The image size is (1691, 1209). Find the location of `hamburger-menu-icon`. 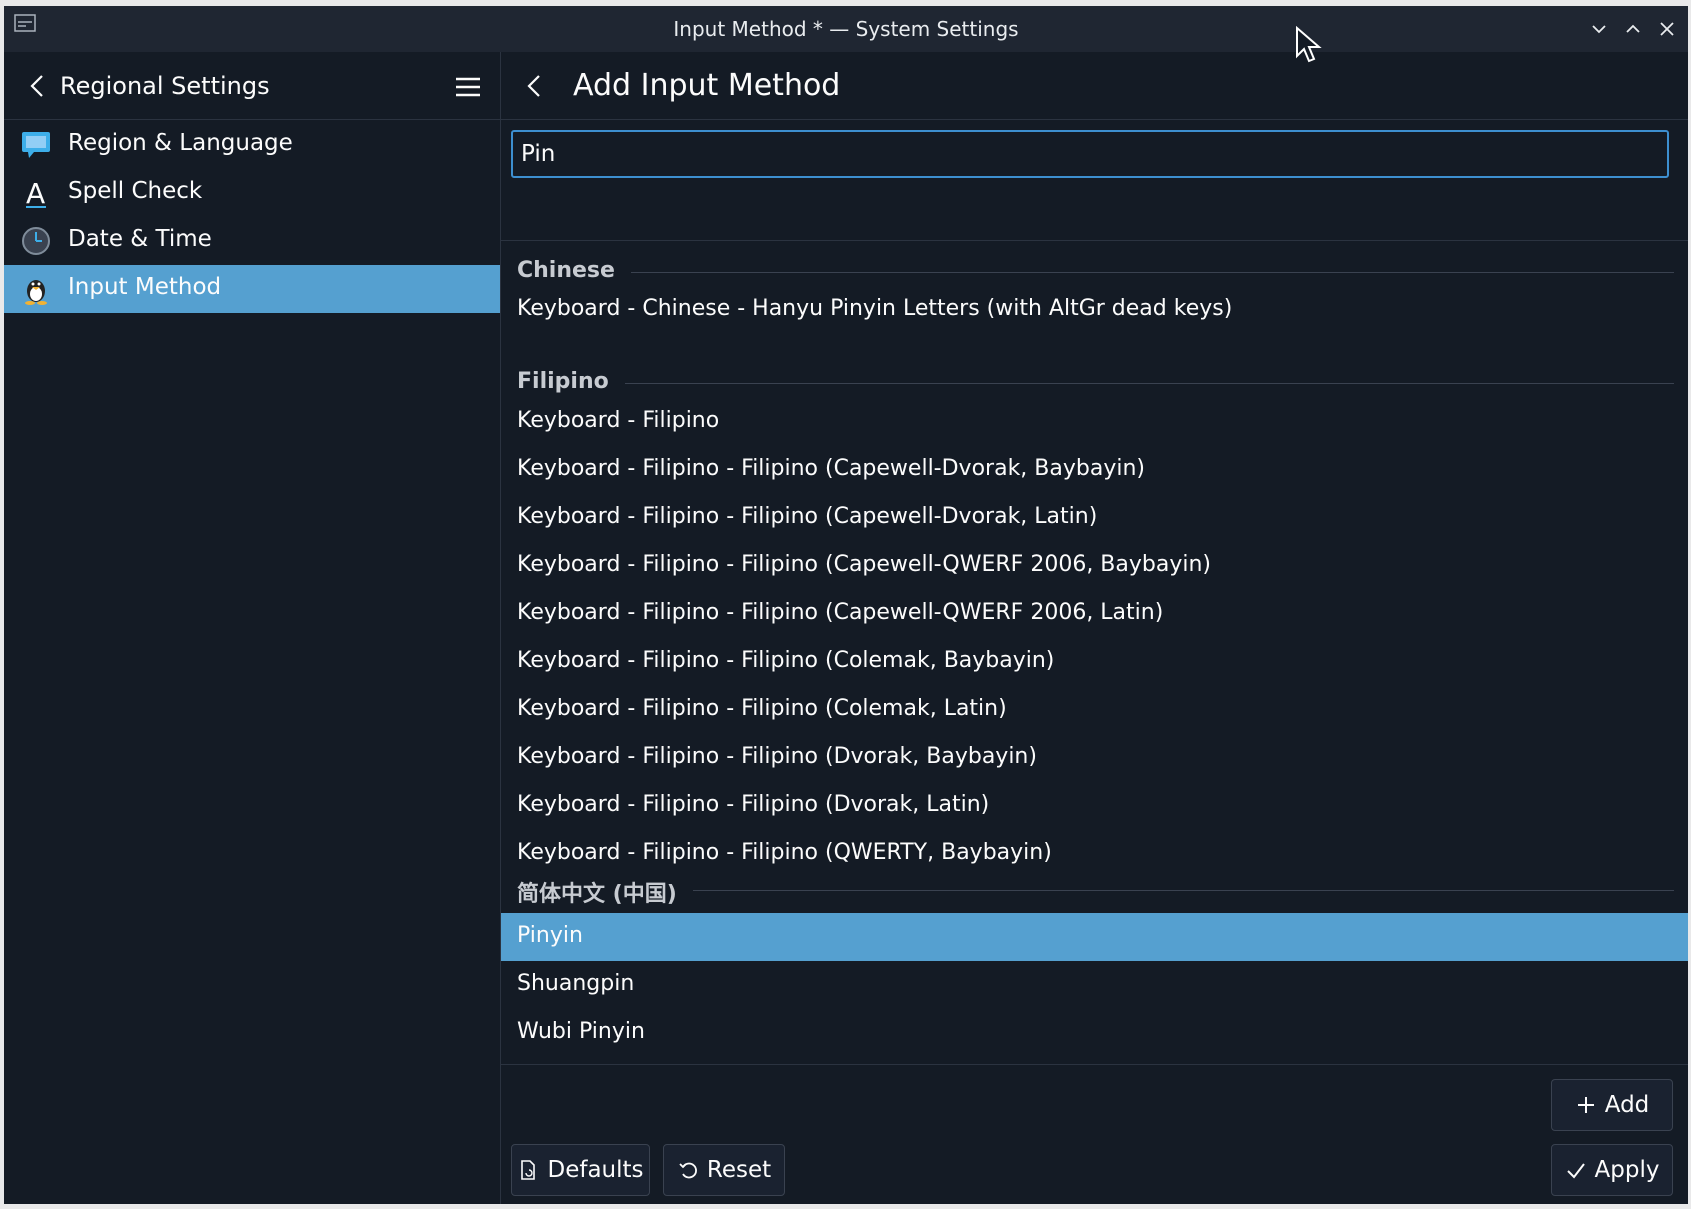

hamburger-menu-icon is located at coordinates (468, 87).